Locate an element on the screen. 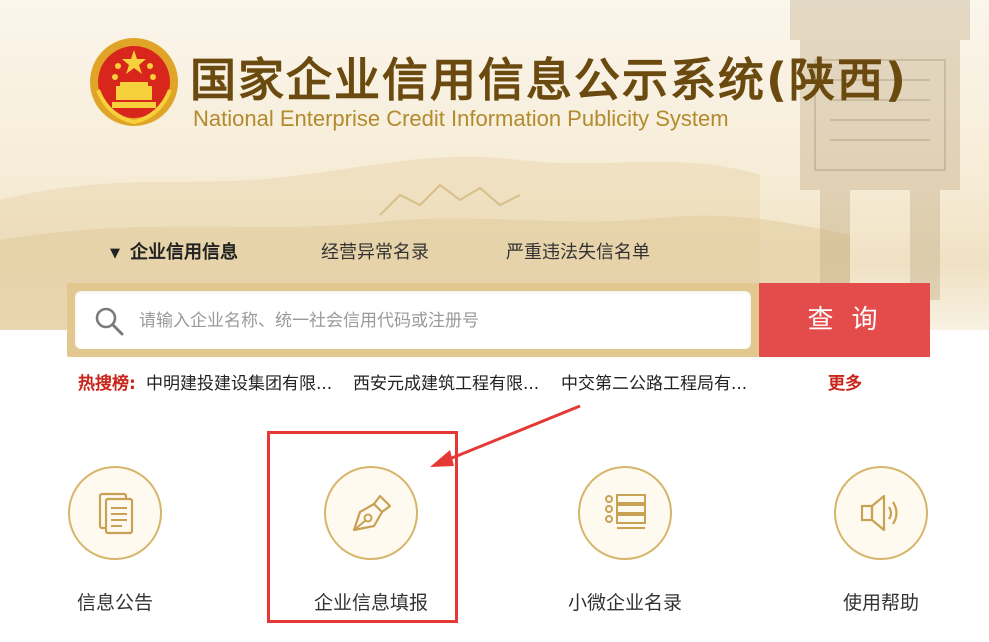 This screenshot has width=989, height=642. service-small-micro-directory: 小微企业名录 is located at coordinates (625, 540).